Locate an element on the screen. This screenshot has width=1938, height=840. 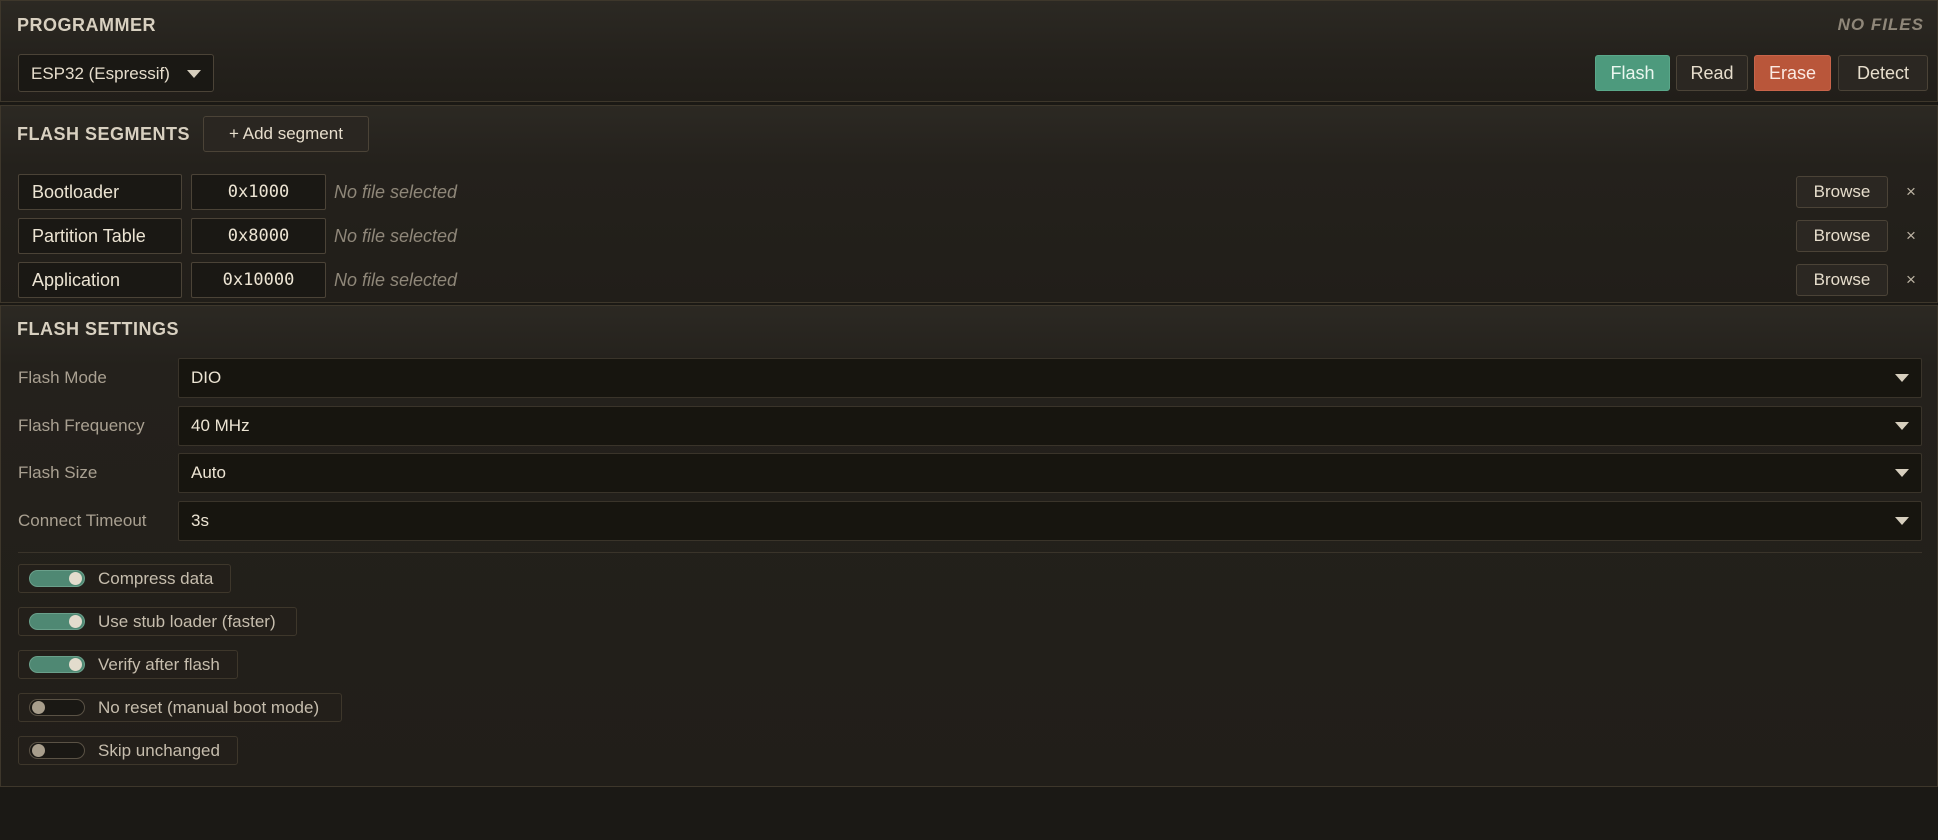
programmer-title: PROGRAMMER is located at coordinates (86, 25).